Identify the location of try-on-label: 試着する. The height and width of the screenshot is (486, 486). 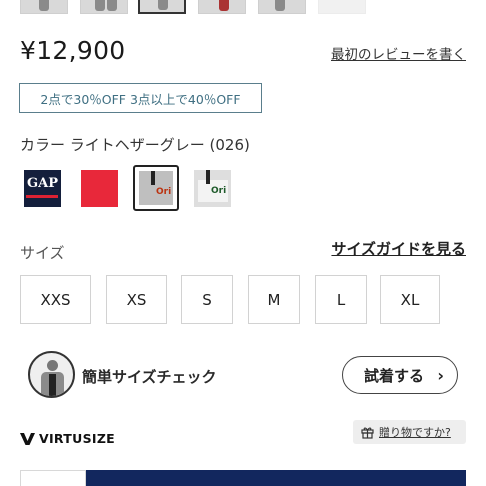
(394, 375).